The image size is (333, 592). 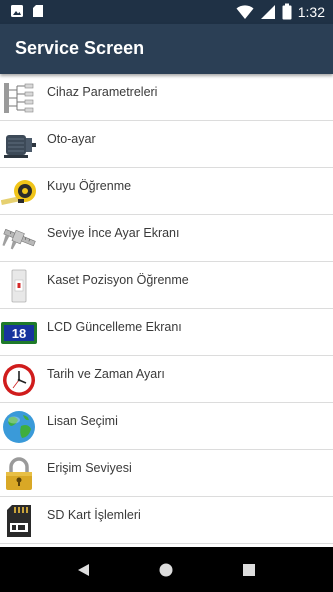 I want to click on cassette-icon, so click(x=19, y=286).